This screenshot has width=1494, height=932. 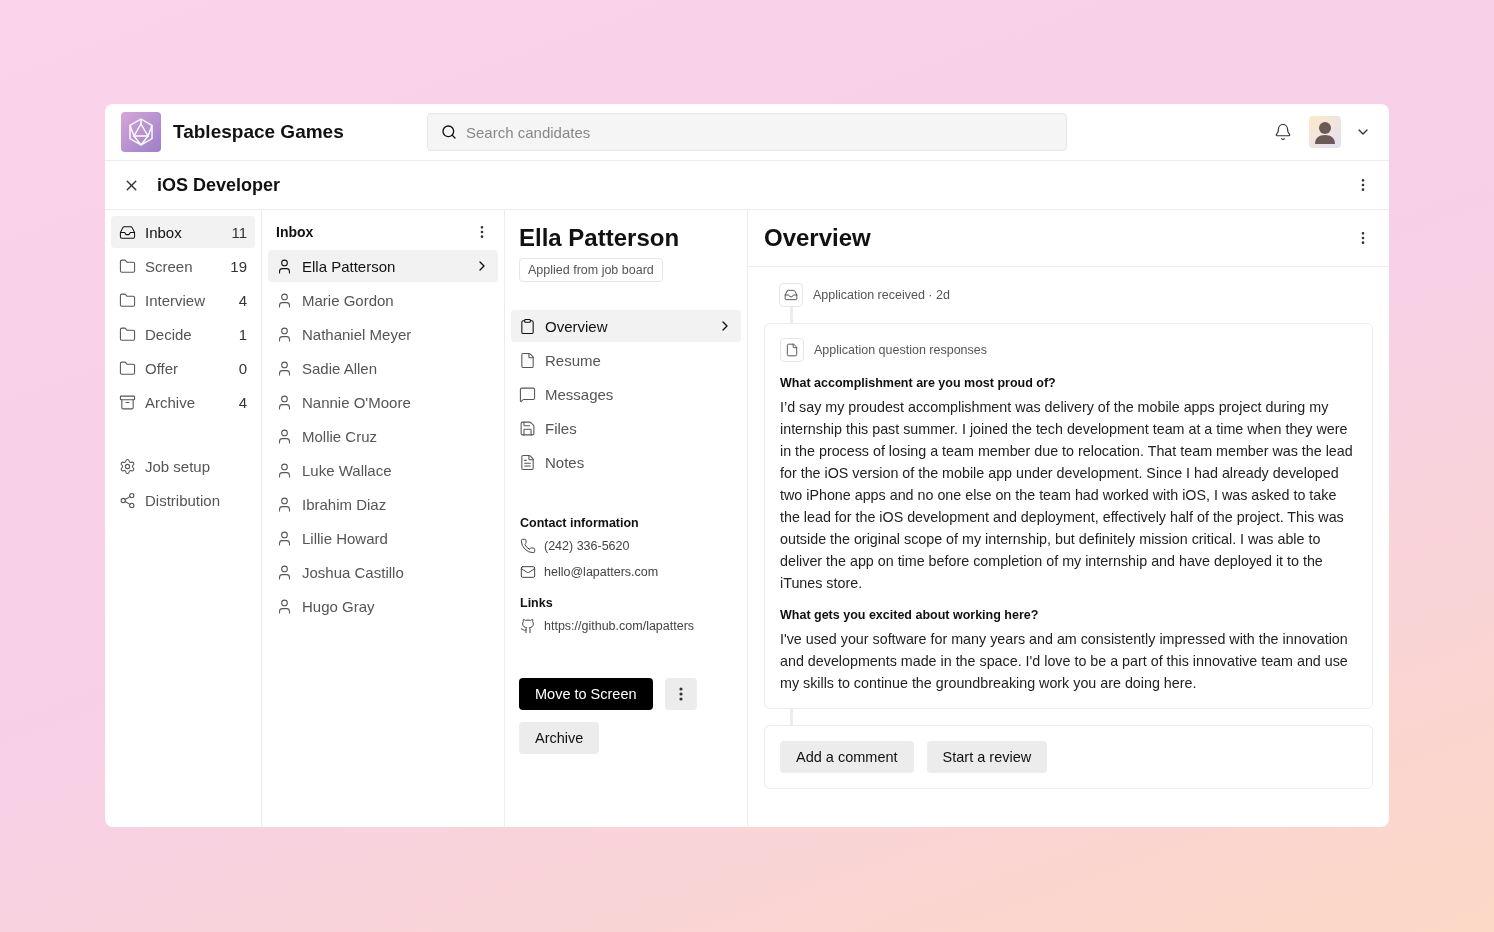 What do you see at coordinates (183, 466) in the screenshot?
I see `settings-item: Job setup` at bounding box center [183, 466].